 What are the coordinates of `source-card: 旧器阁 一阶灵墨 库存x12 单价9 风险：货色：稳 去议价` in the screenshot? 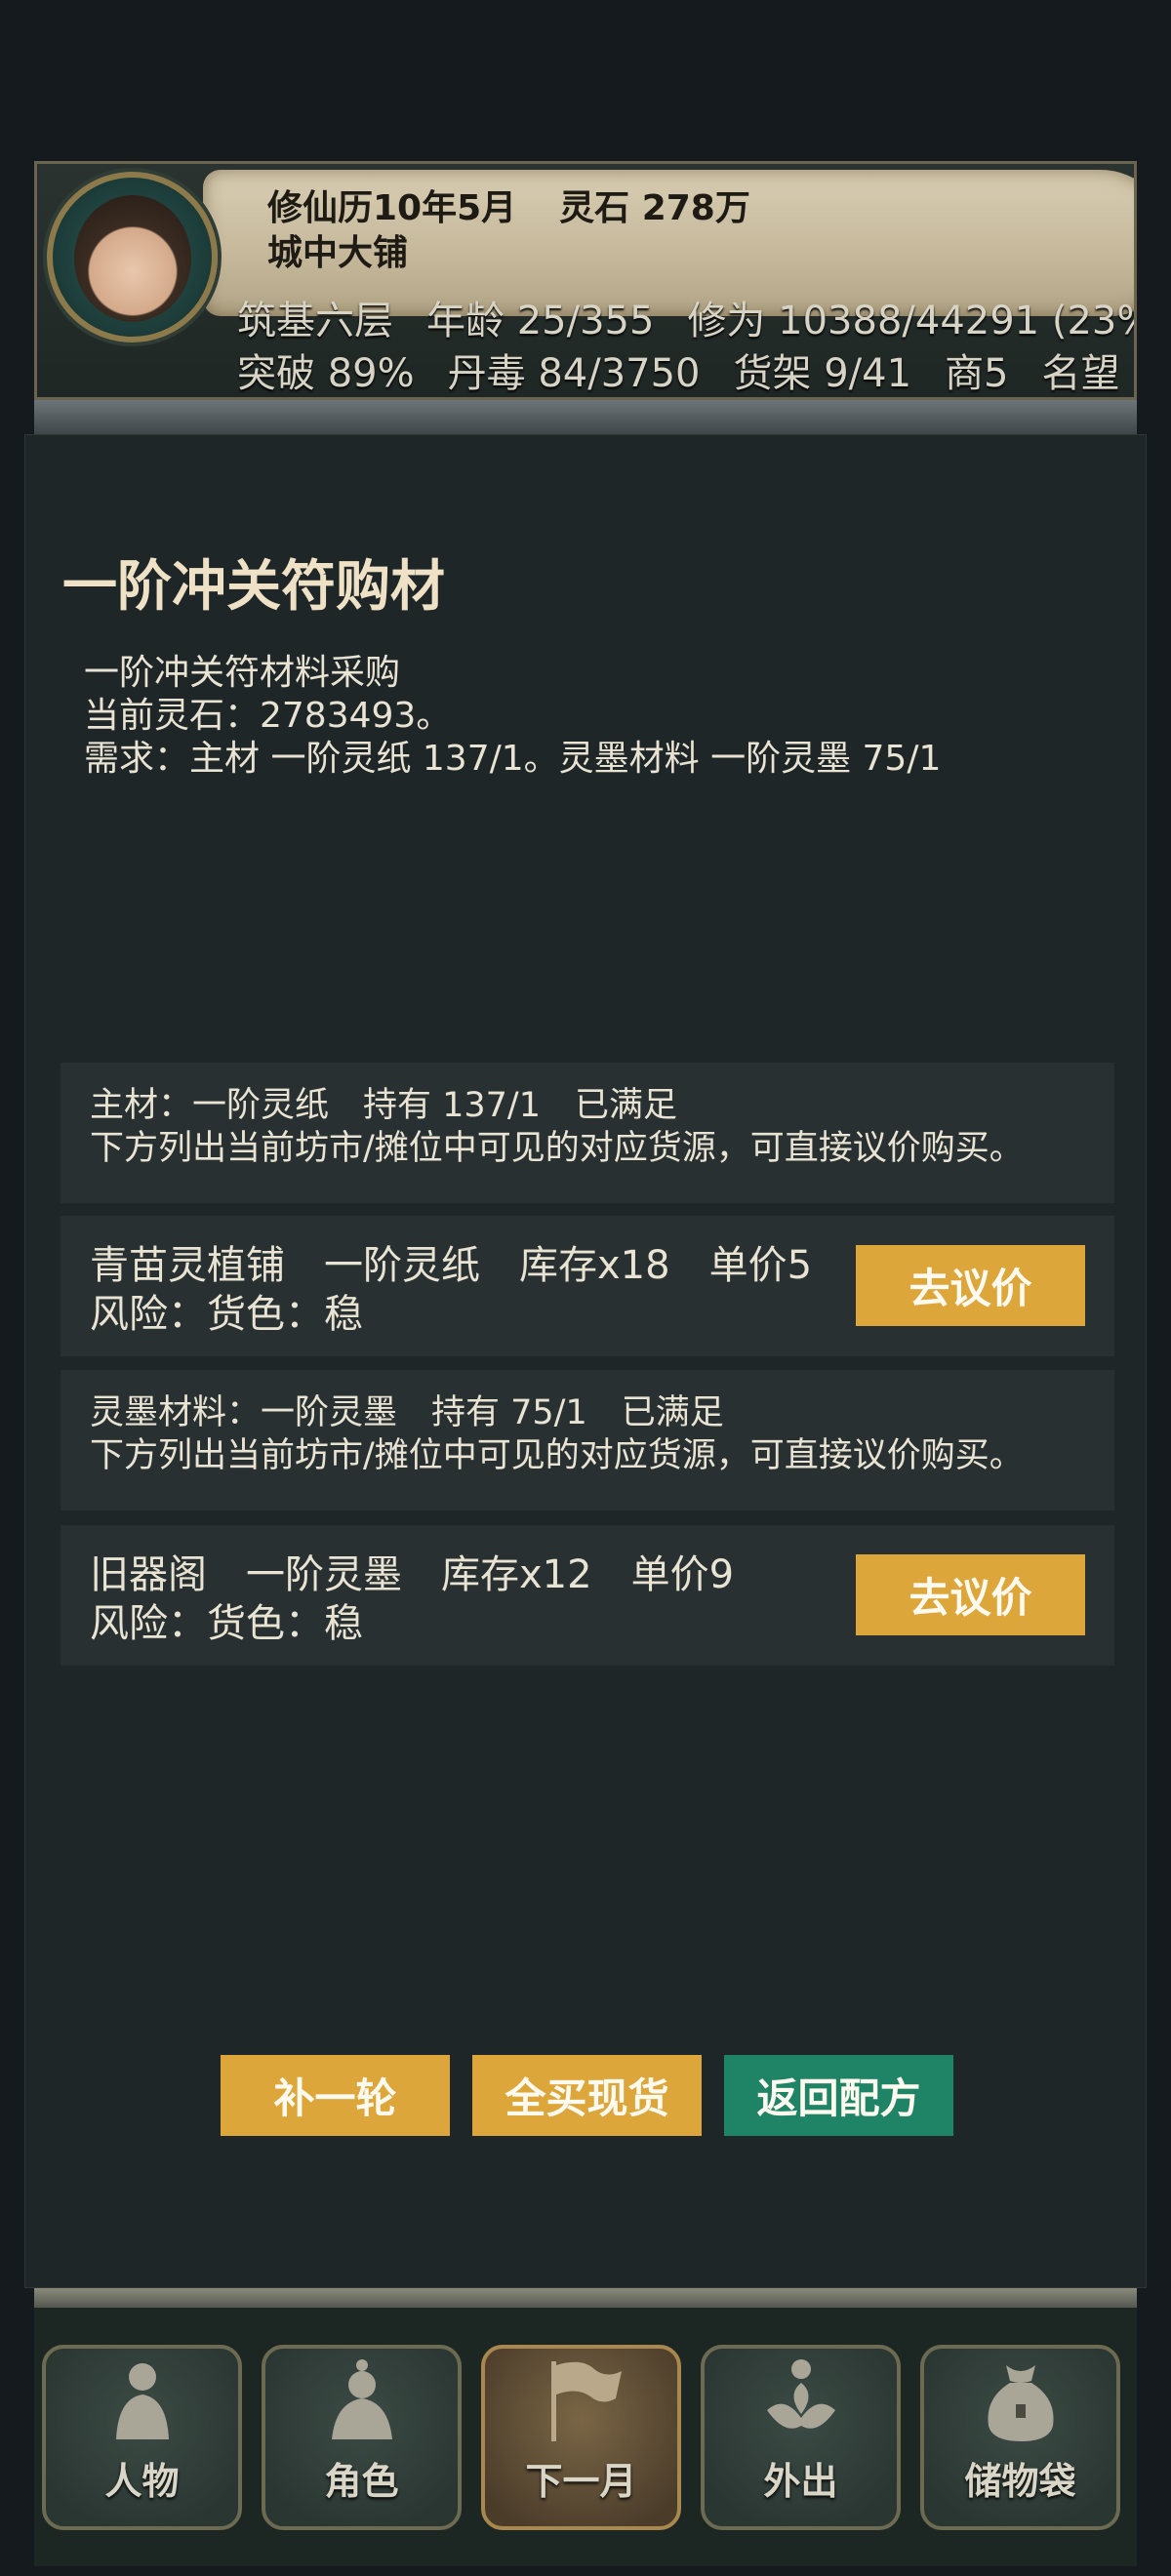 It's located at (587, 1595).